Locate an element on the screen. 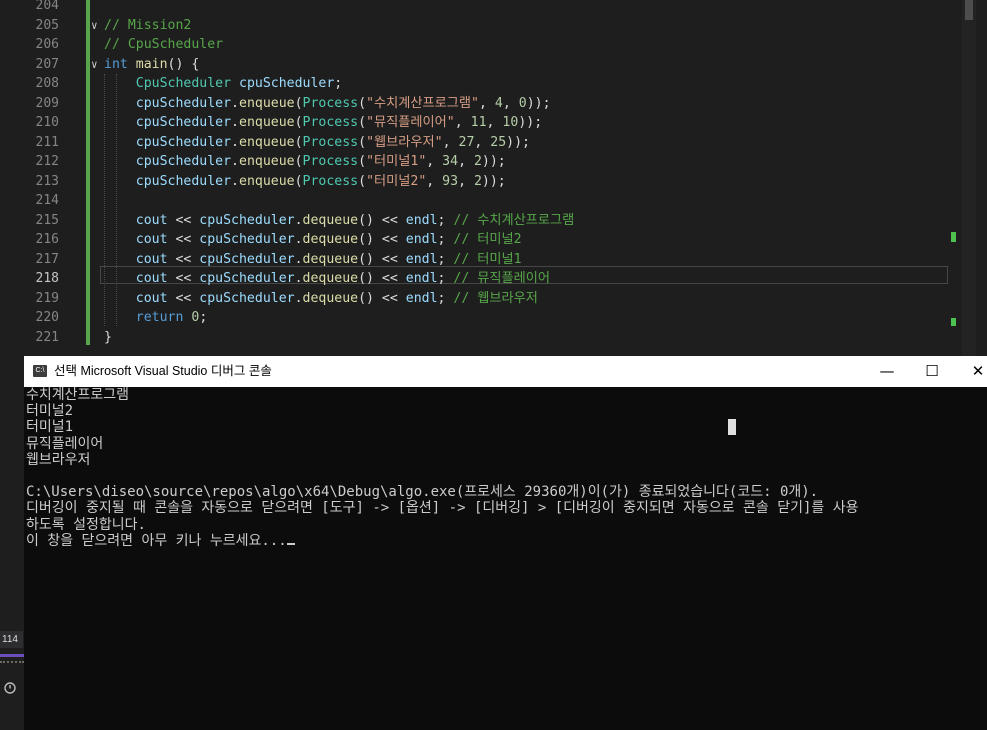  code-token: )); is located at coordinates (538, 103).